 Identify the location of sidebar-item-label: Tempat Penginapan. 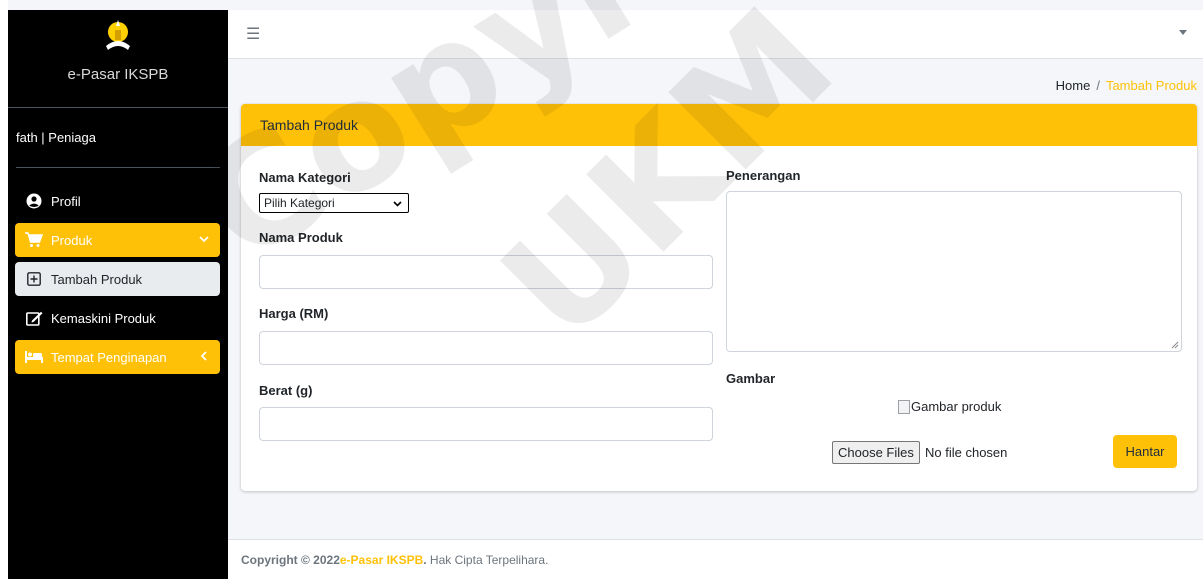
(109, 357).